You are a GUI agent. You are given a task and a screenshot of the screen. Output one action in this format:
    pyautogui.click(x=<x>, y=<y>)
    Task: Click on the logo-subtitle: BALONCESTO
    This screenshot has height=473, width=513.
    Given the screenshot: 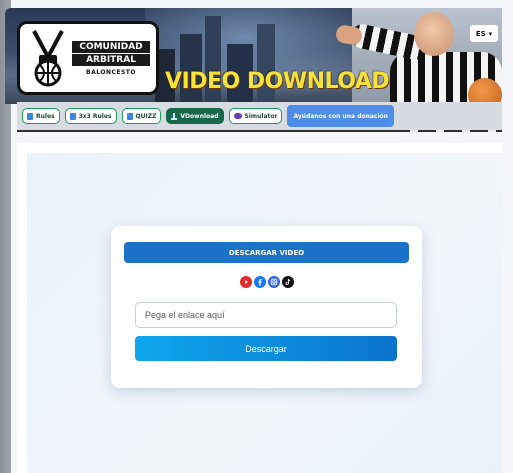 What is the action you would take?
    pyautogui.click(x=111, y=72)
    